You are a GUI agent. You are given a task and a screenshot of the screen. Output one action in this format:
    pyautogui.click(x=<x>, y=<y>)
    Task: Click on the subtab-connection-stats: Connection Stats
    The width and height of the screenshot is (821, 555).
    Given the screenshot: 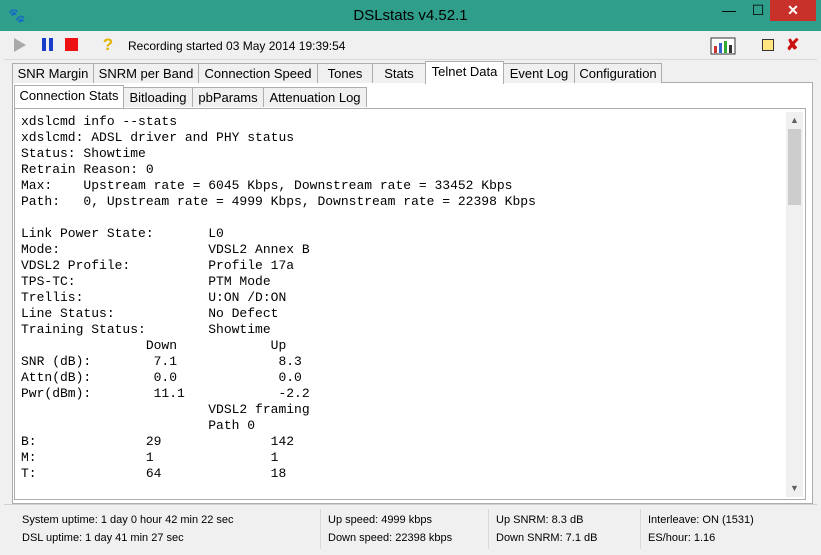 What is the action you would take?
    pyautogui.click(x=69, y=96)
    